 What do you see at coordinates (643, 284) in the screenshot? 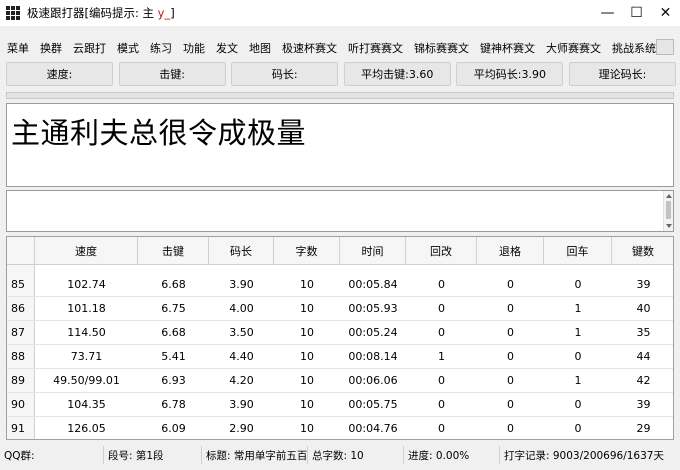
I see `table-cell: 39` at bounding box center [643, 284].